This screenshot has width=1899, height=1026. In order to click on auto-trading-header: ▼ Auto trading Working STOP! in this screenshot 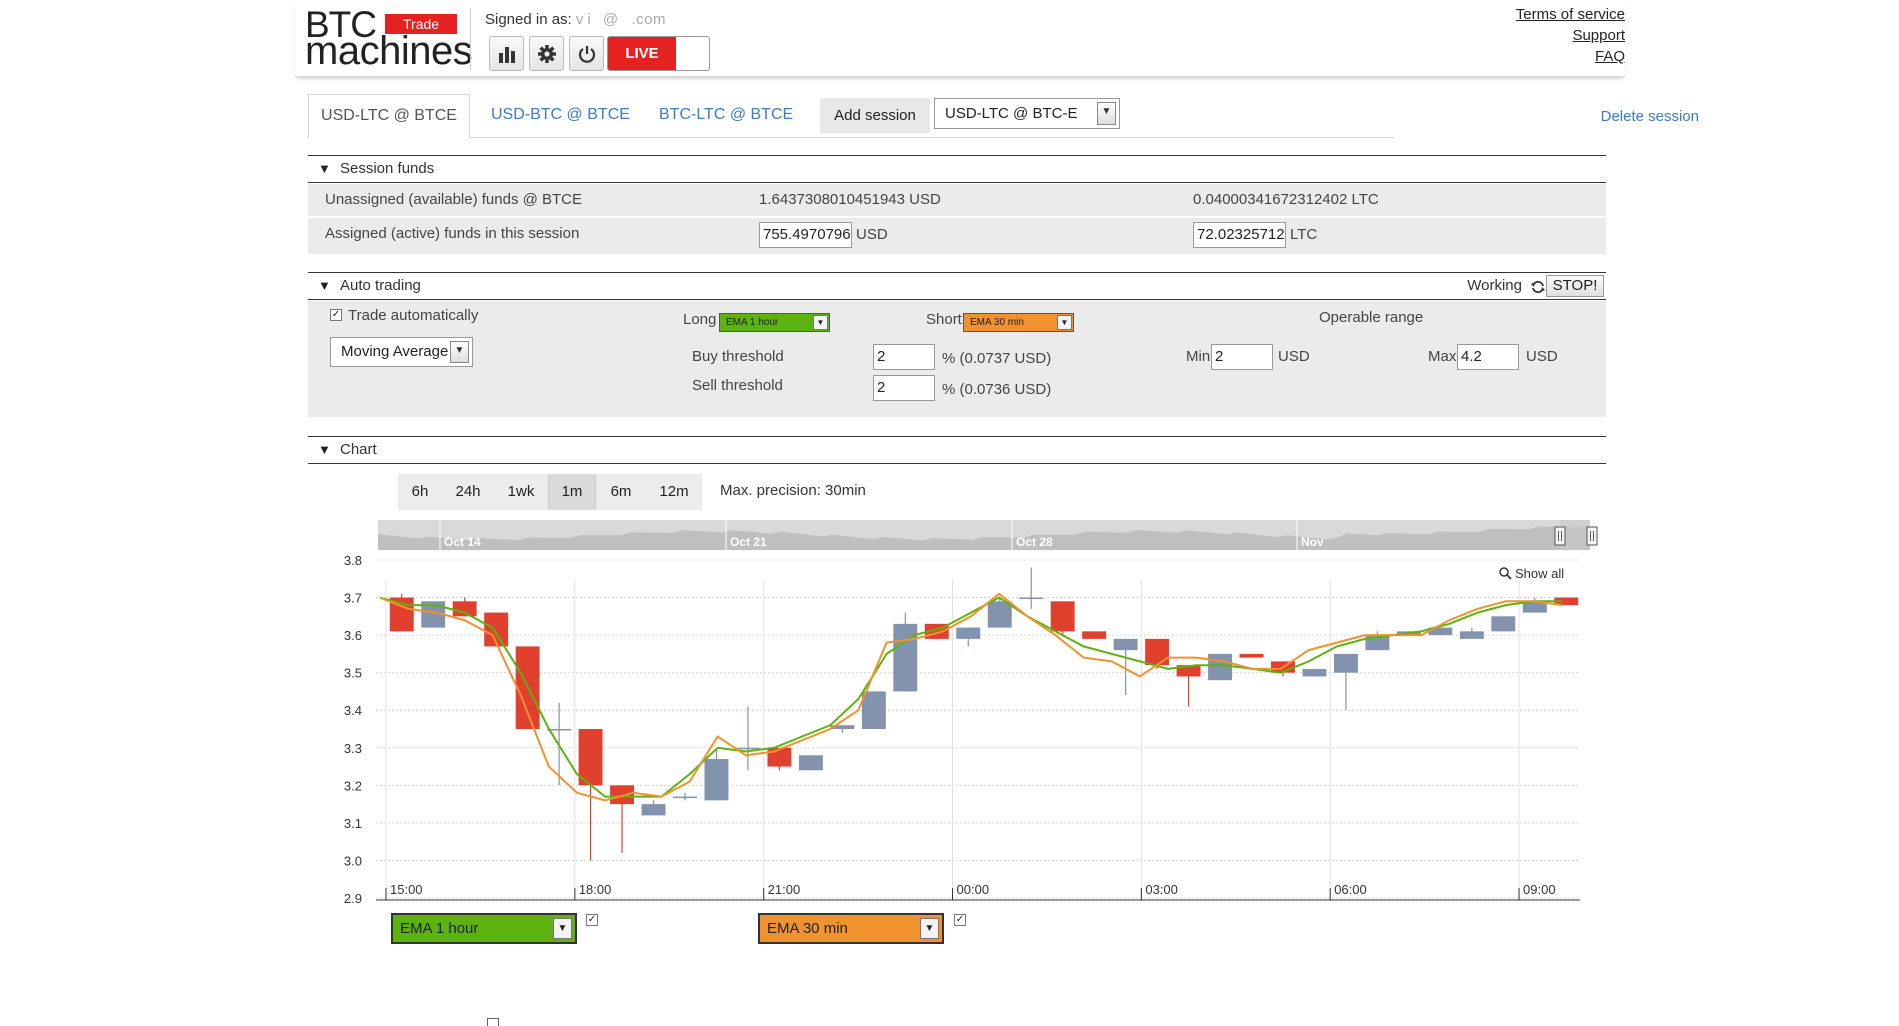, I will do `click(957, 286)`.